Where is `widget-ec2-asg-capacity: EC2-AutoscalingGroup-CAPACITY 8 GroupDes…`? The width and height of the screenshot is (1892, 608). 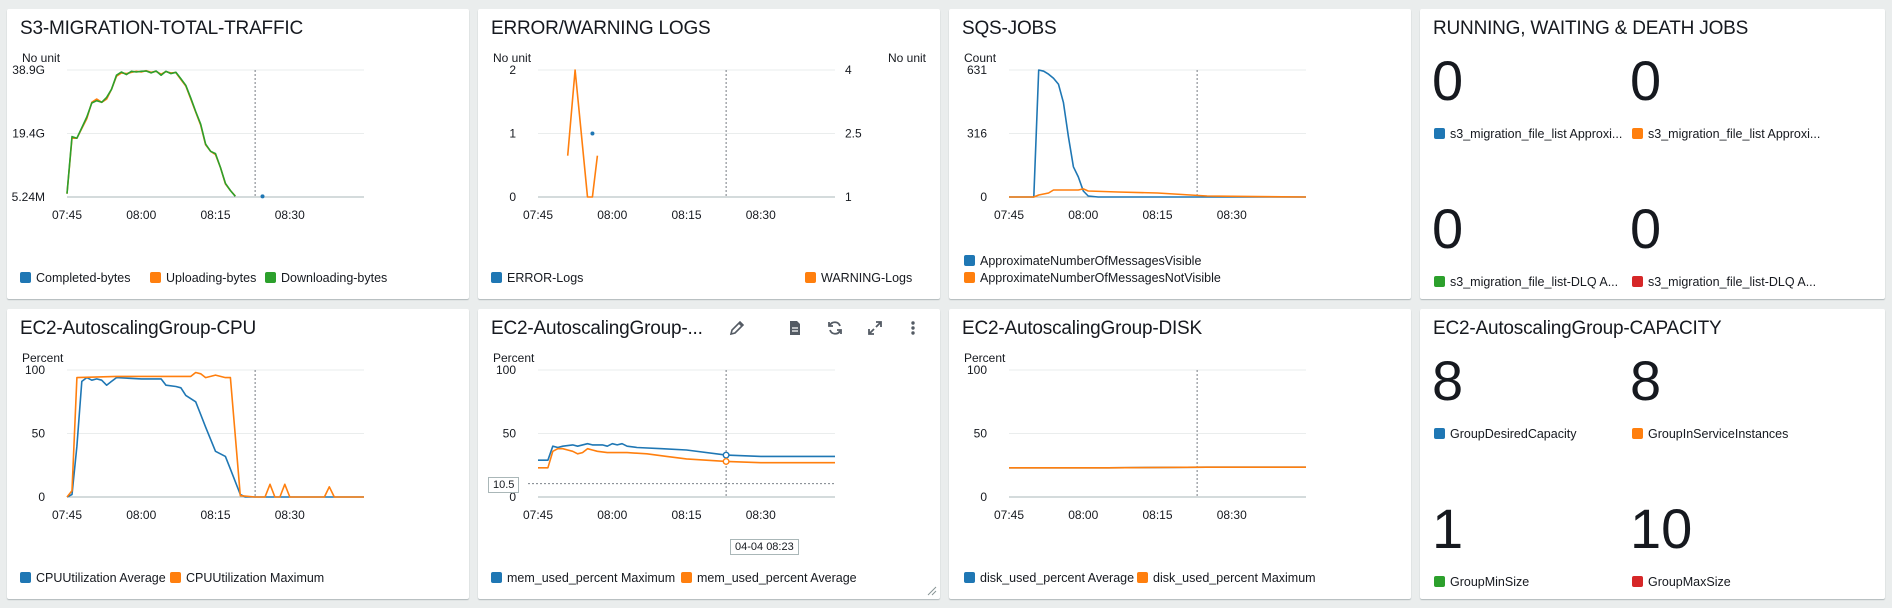
widget-ec2-asg-capacity: EC2-AutoscalingGroup-CAPACITY 8 GroupDes… is located at coordinates (1652, 454).